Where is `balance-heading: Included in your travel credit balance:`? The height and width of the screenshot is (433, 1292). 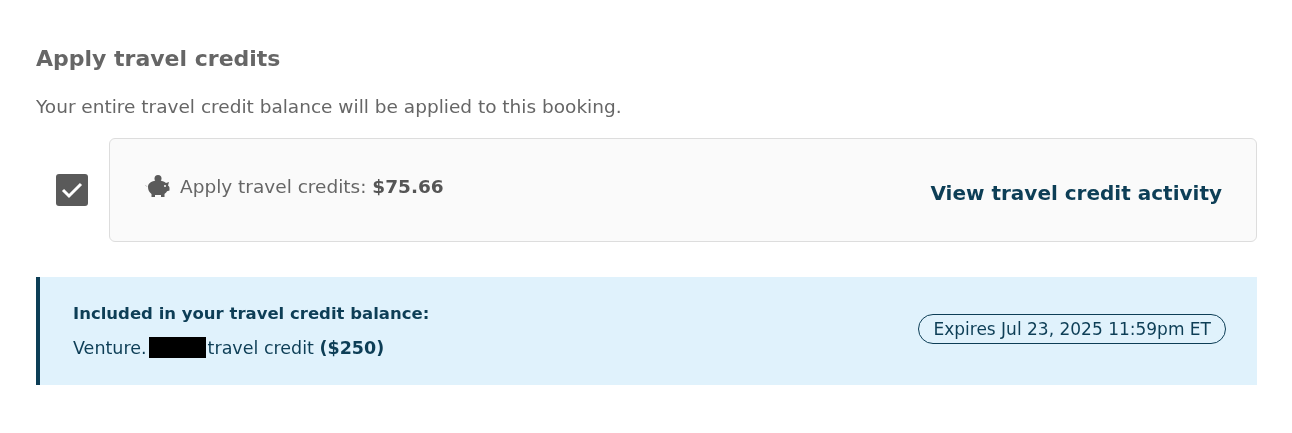 balance-heading: Included in your travel credit balance: is located at coordinates (251, 313).